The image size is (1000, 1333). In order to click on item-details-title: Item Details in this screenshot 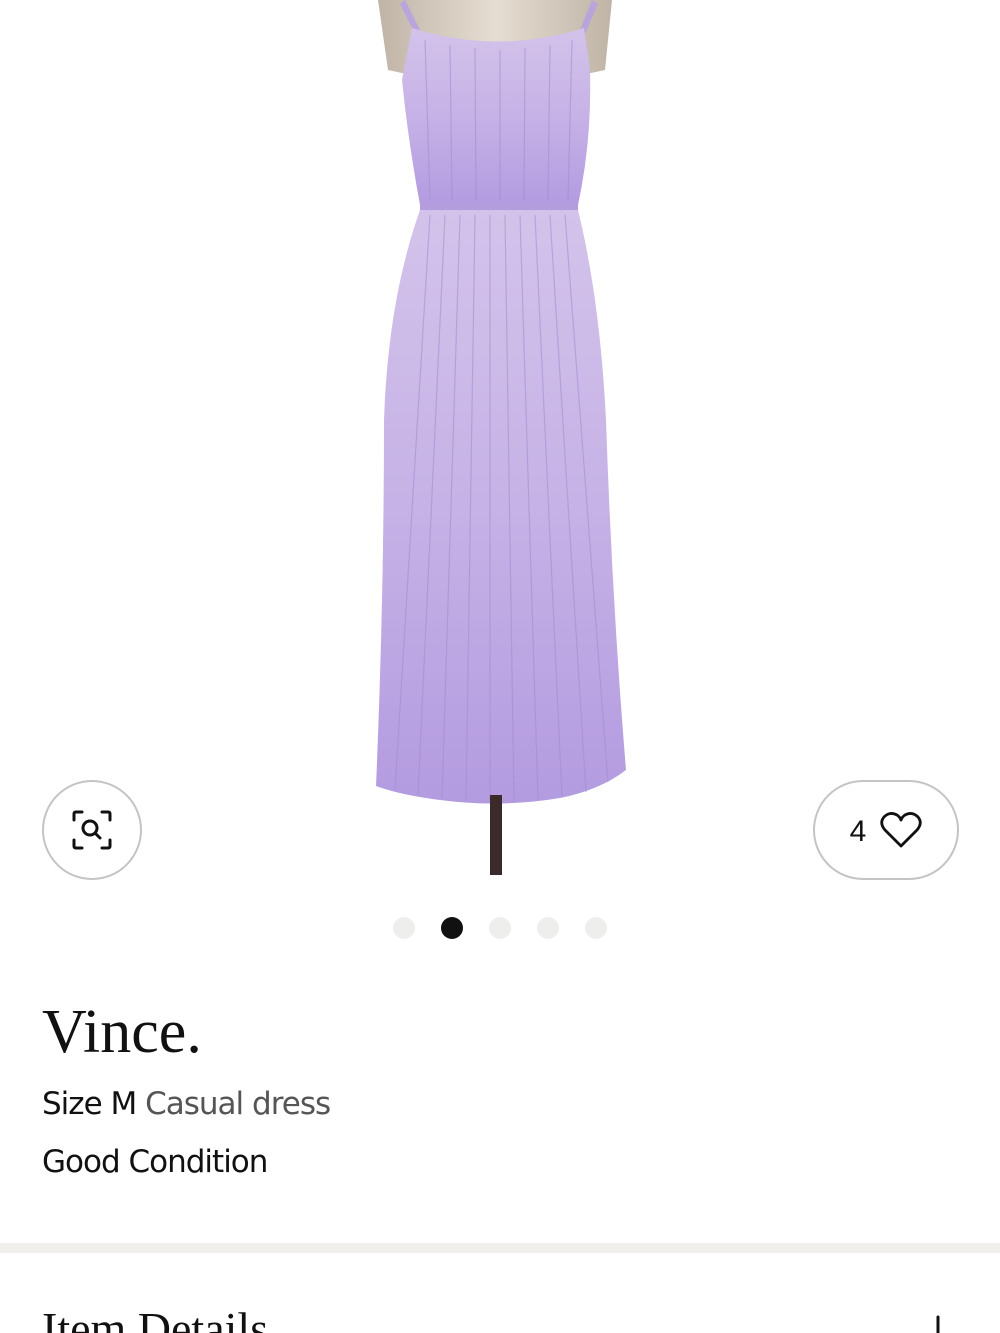, I will do `click(155, 1318)`.